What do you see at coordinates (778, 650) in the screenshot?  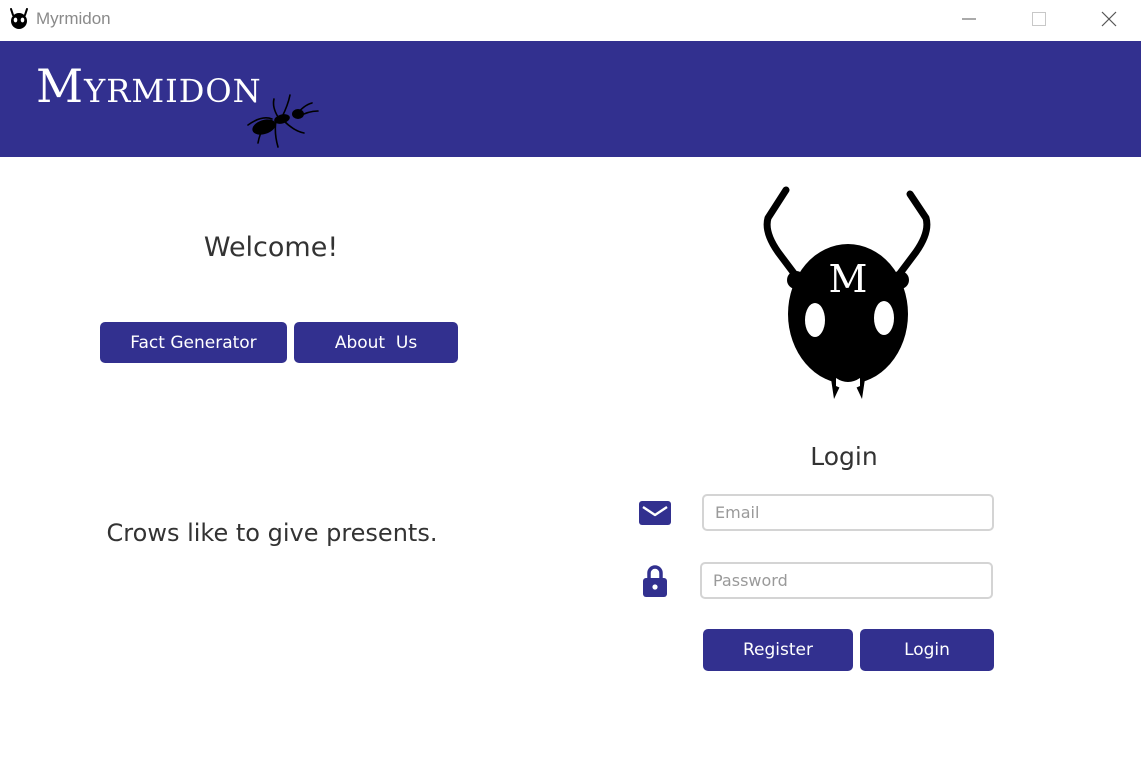 I see `register-button: Register` at bounding box center [778, 650].